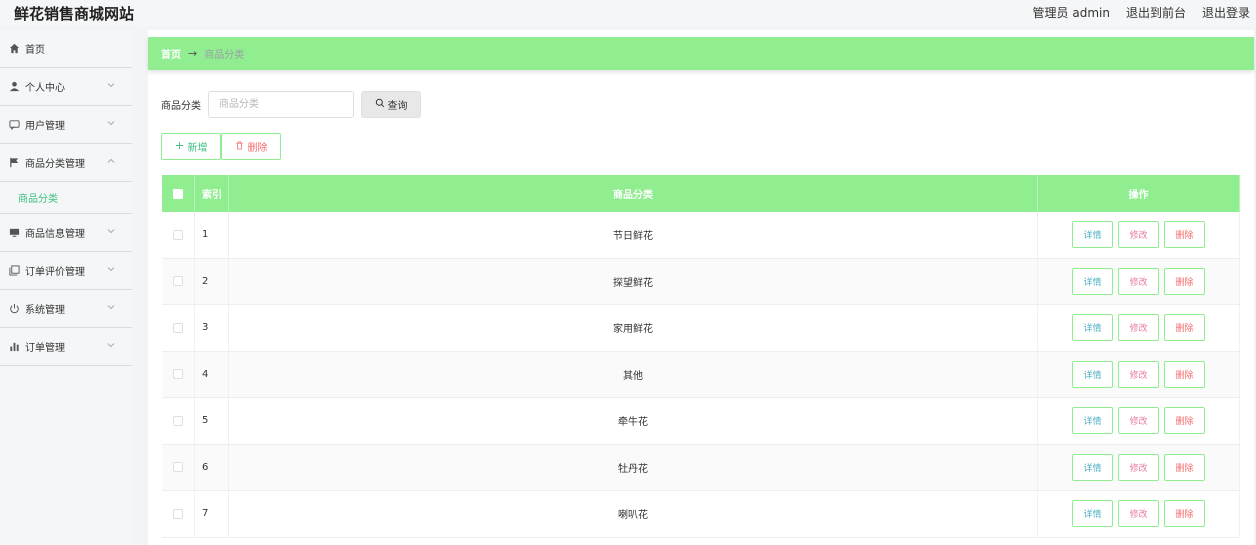 The height and width of the screenshot is (545, 1256). What do you see at coordinates (66, 347) in the screenshot?
I see `sidebar-item-order-management: 订单管理` at bounding box center [66, 347].